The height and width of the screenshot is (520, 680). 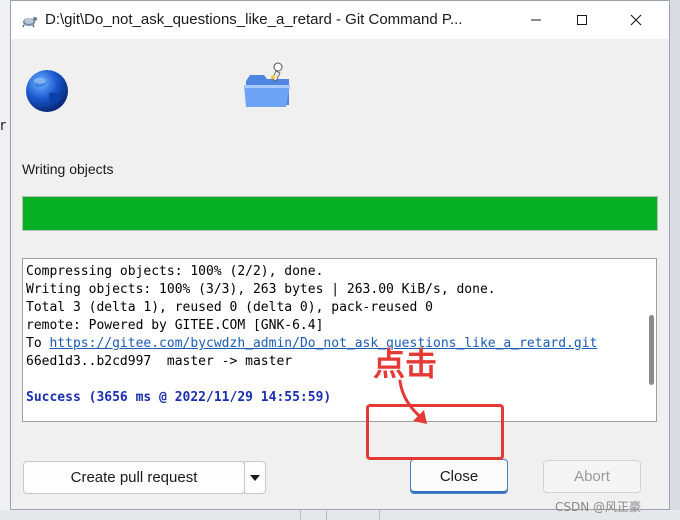 What do you see at coordinates (5, 260) in the screenshot?
I see `background-app-edge` at bounding box center [5, 260].